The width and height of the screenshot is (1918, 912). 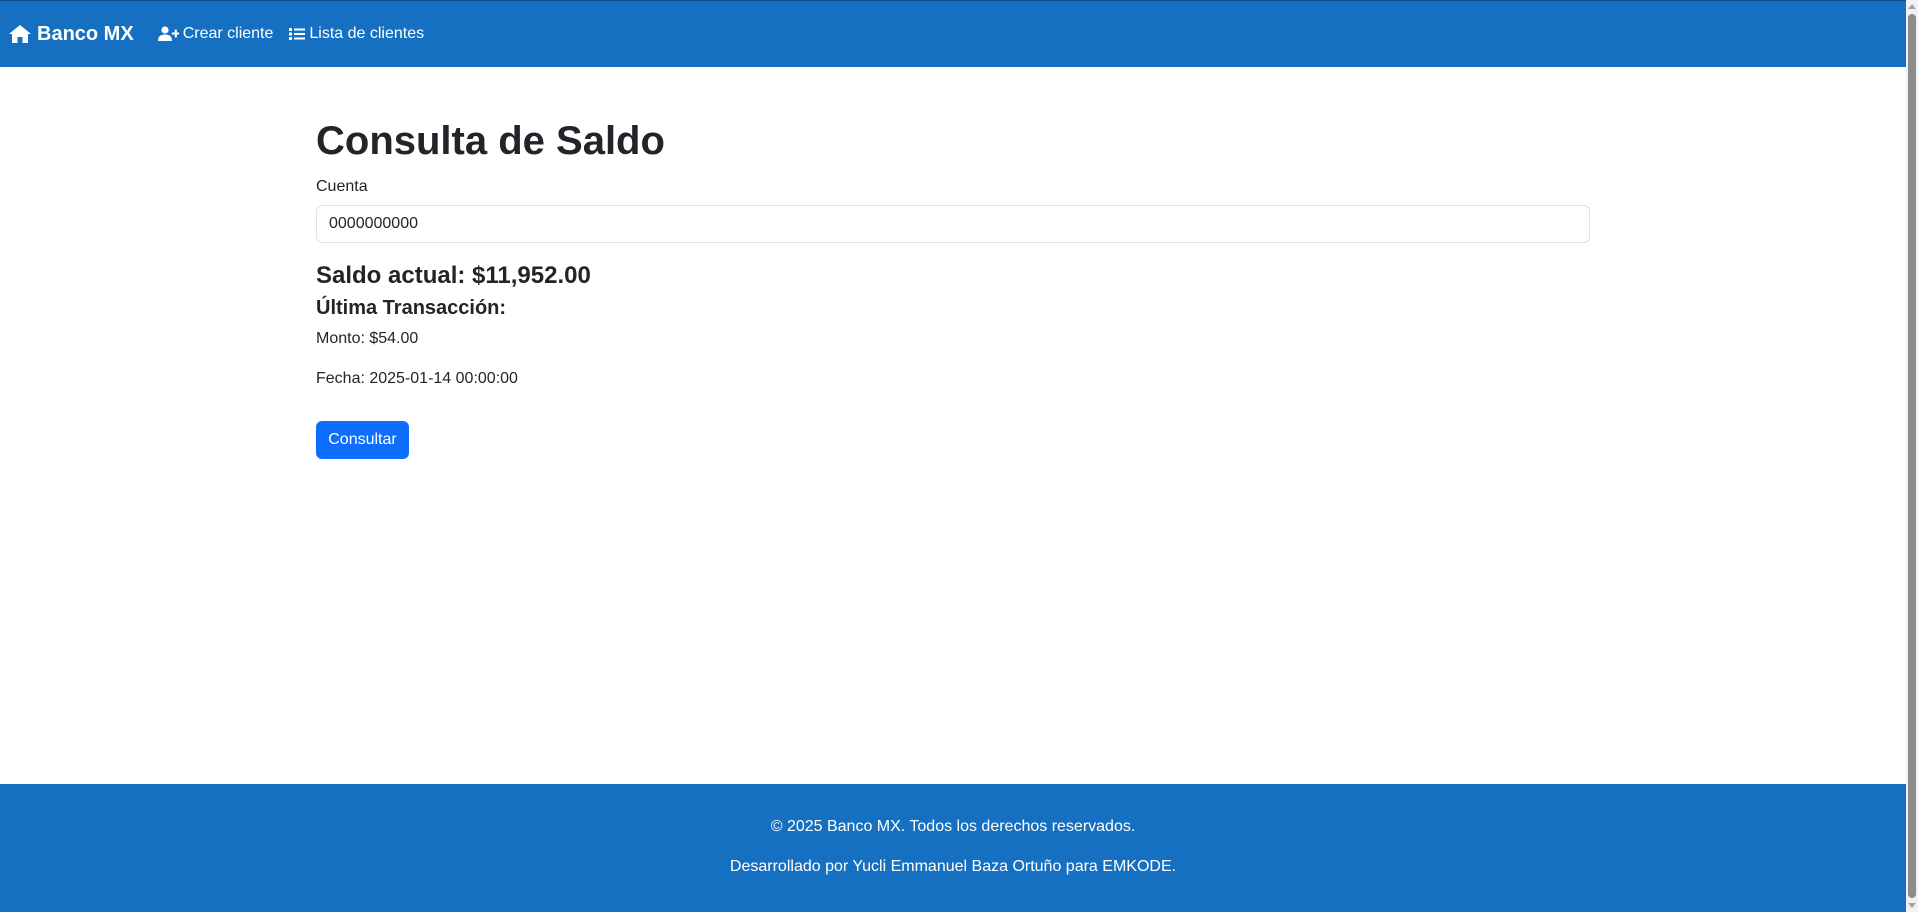 I want to click on current-balance: Saldo actual: $11,952.00, so click(x=453, y=275).